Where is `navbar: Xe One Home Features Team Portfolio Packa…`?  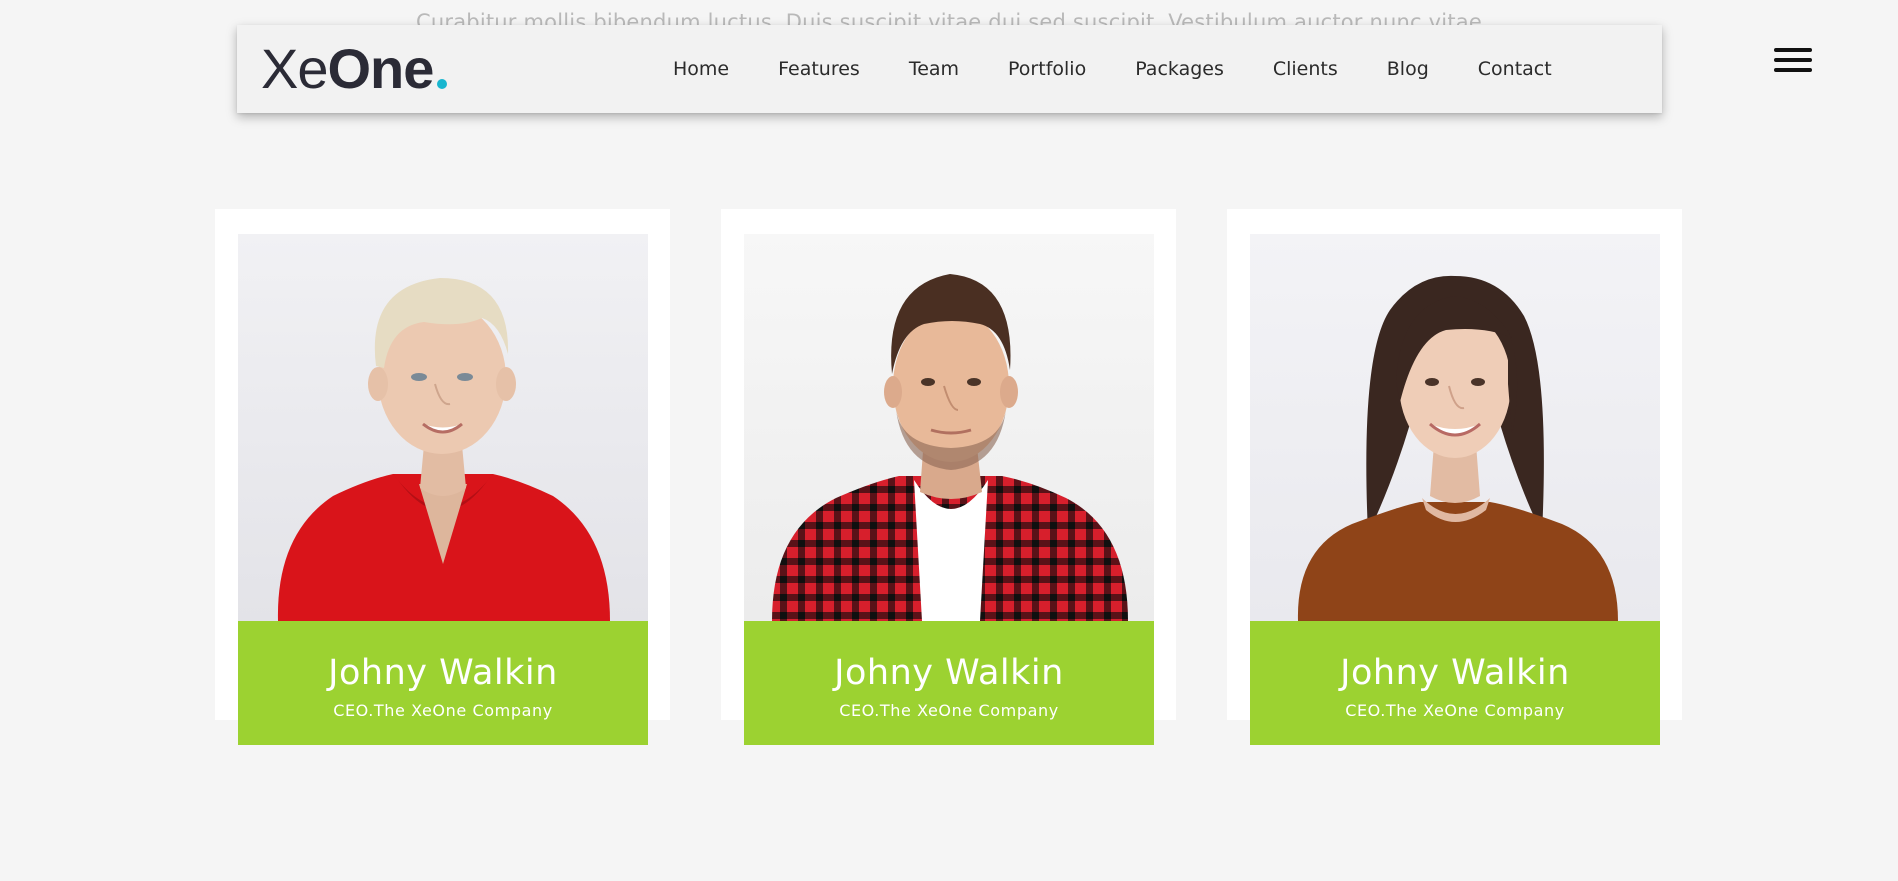
navbar: Xe One Home Features Team Portfolio Packa… is located at coordinates (949, 69).